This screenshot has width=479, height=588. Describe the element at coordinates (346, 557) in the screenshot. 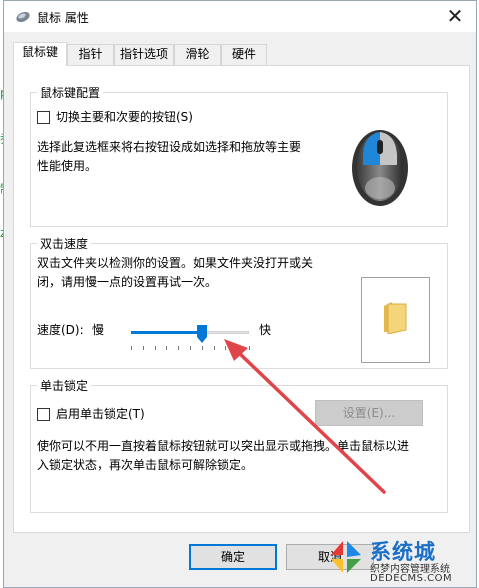

I see `windows-logo-icon` at that location.